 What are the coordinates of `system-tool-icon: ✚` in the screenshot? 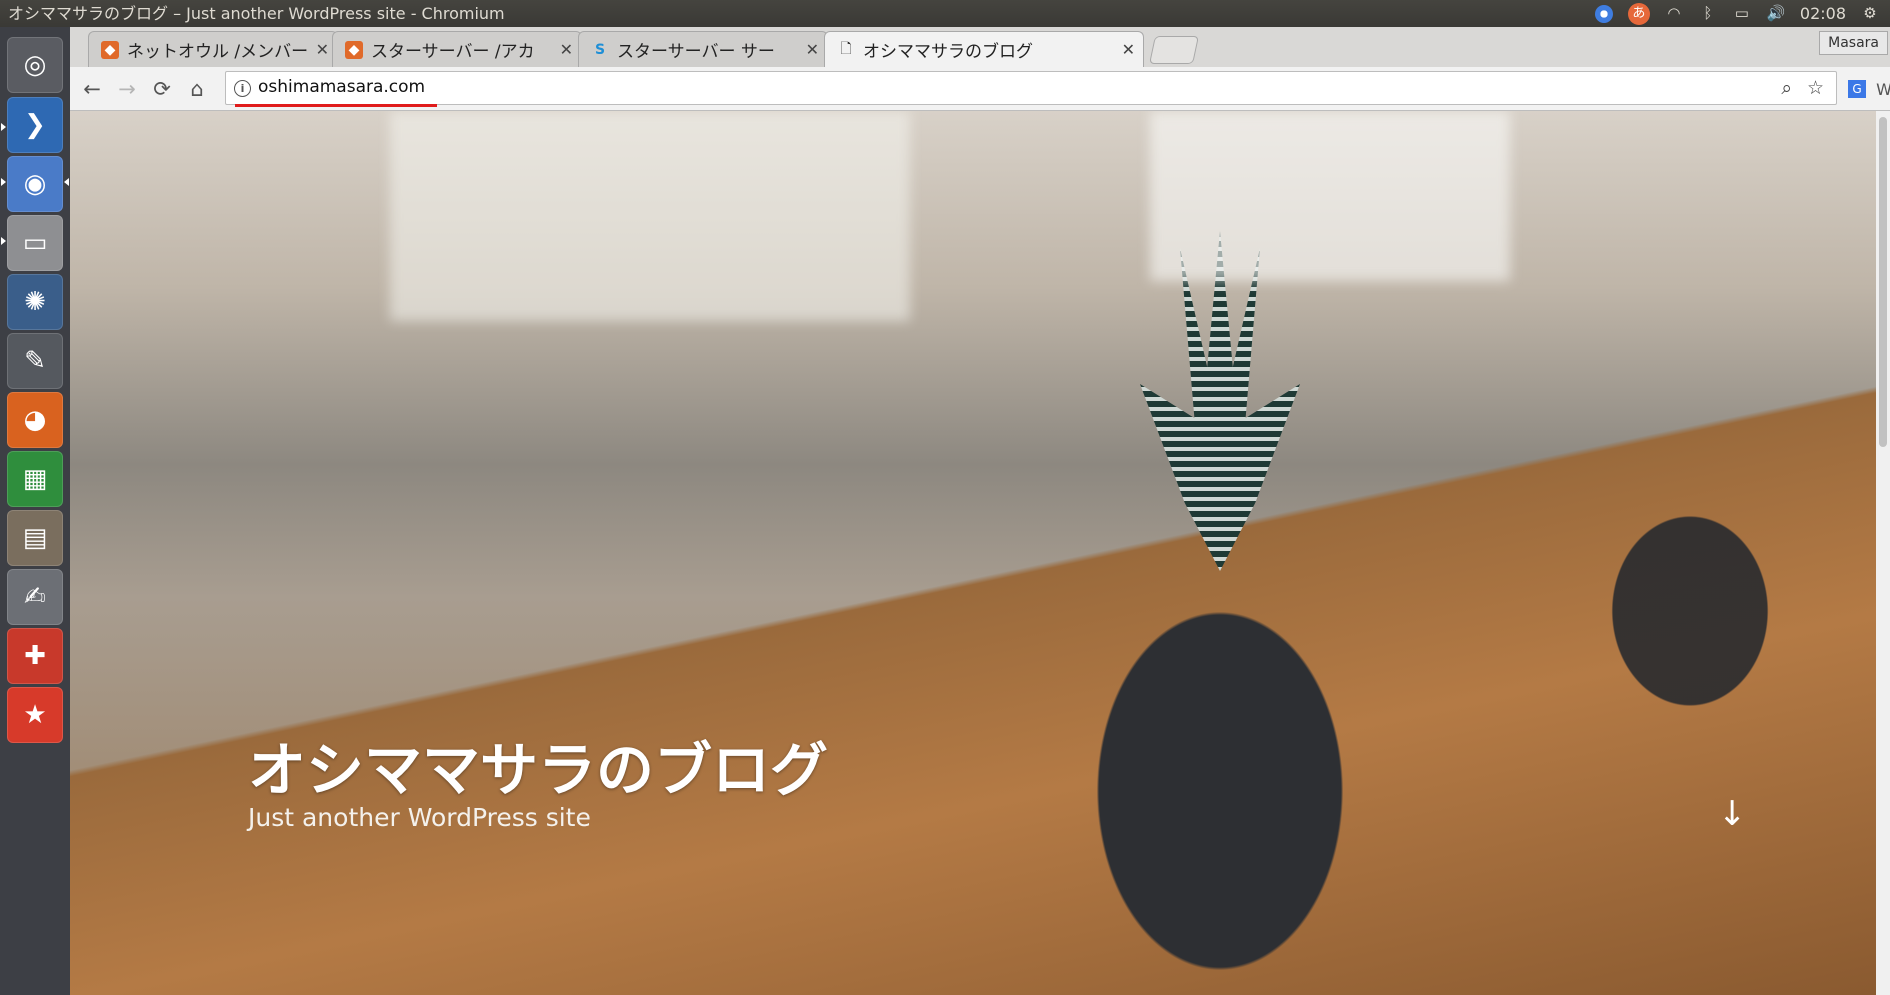 It's located at (35, 656).